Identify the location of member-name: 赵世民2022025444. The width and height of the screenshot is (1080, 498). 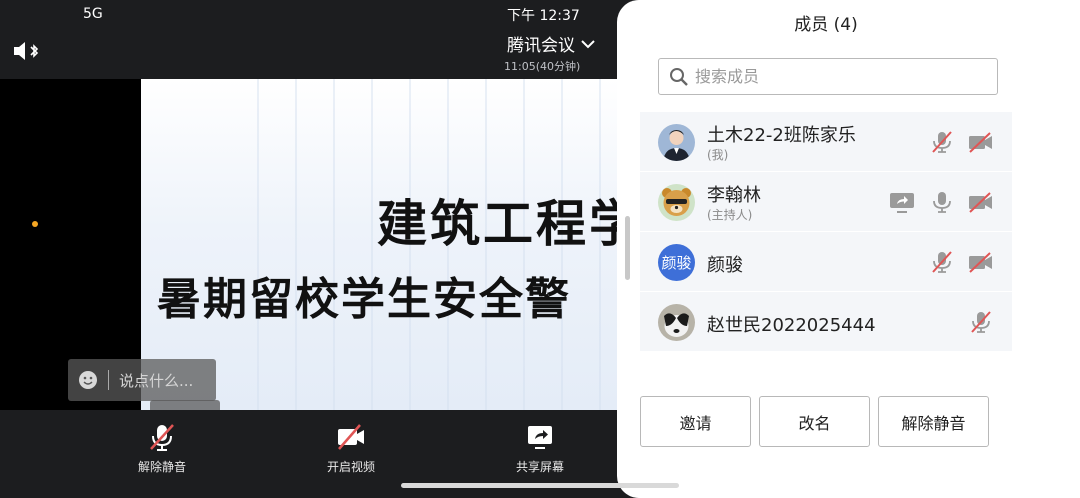
(791, 325).